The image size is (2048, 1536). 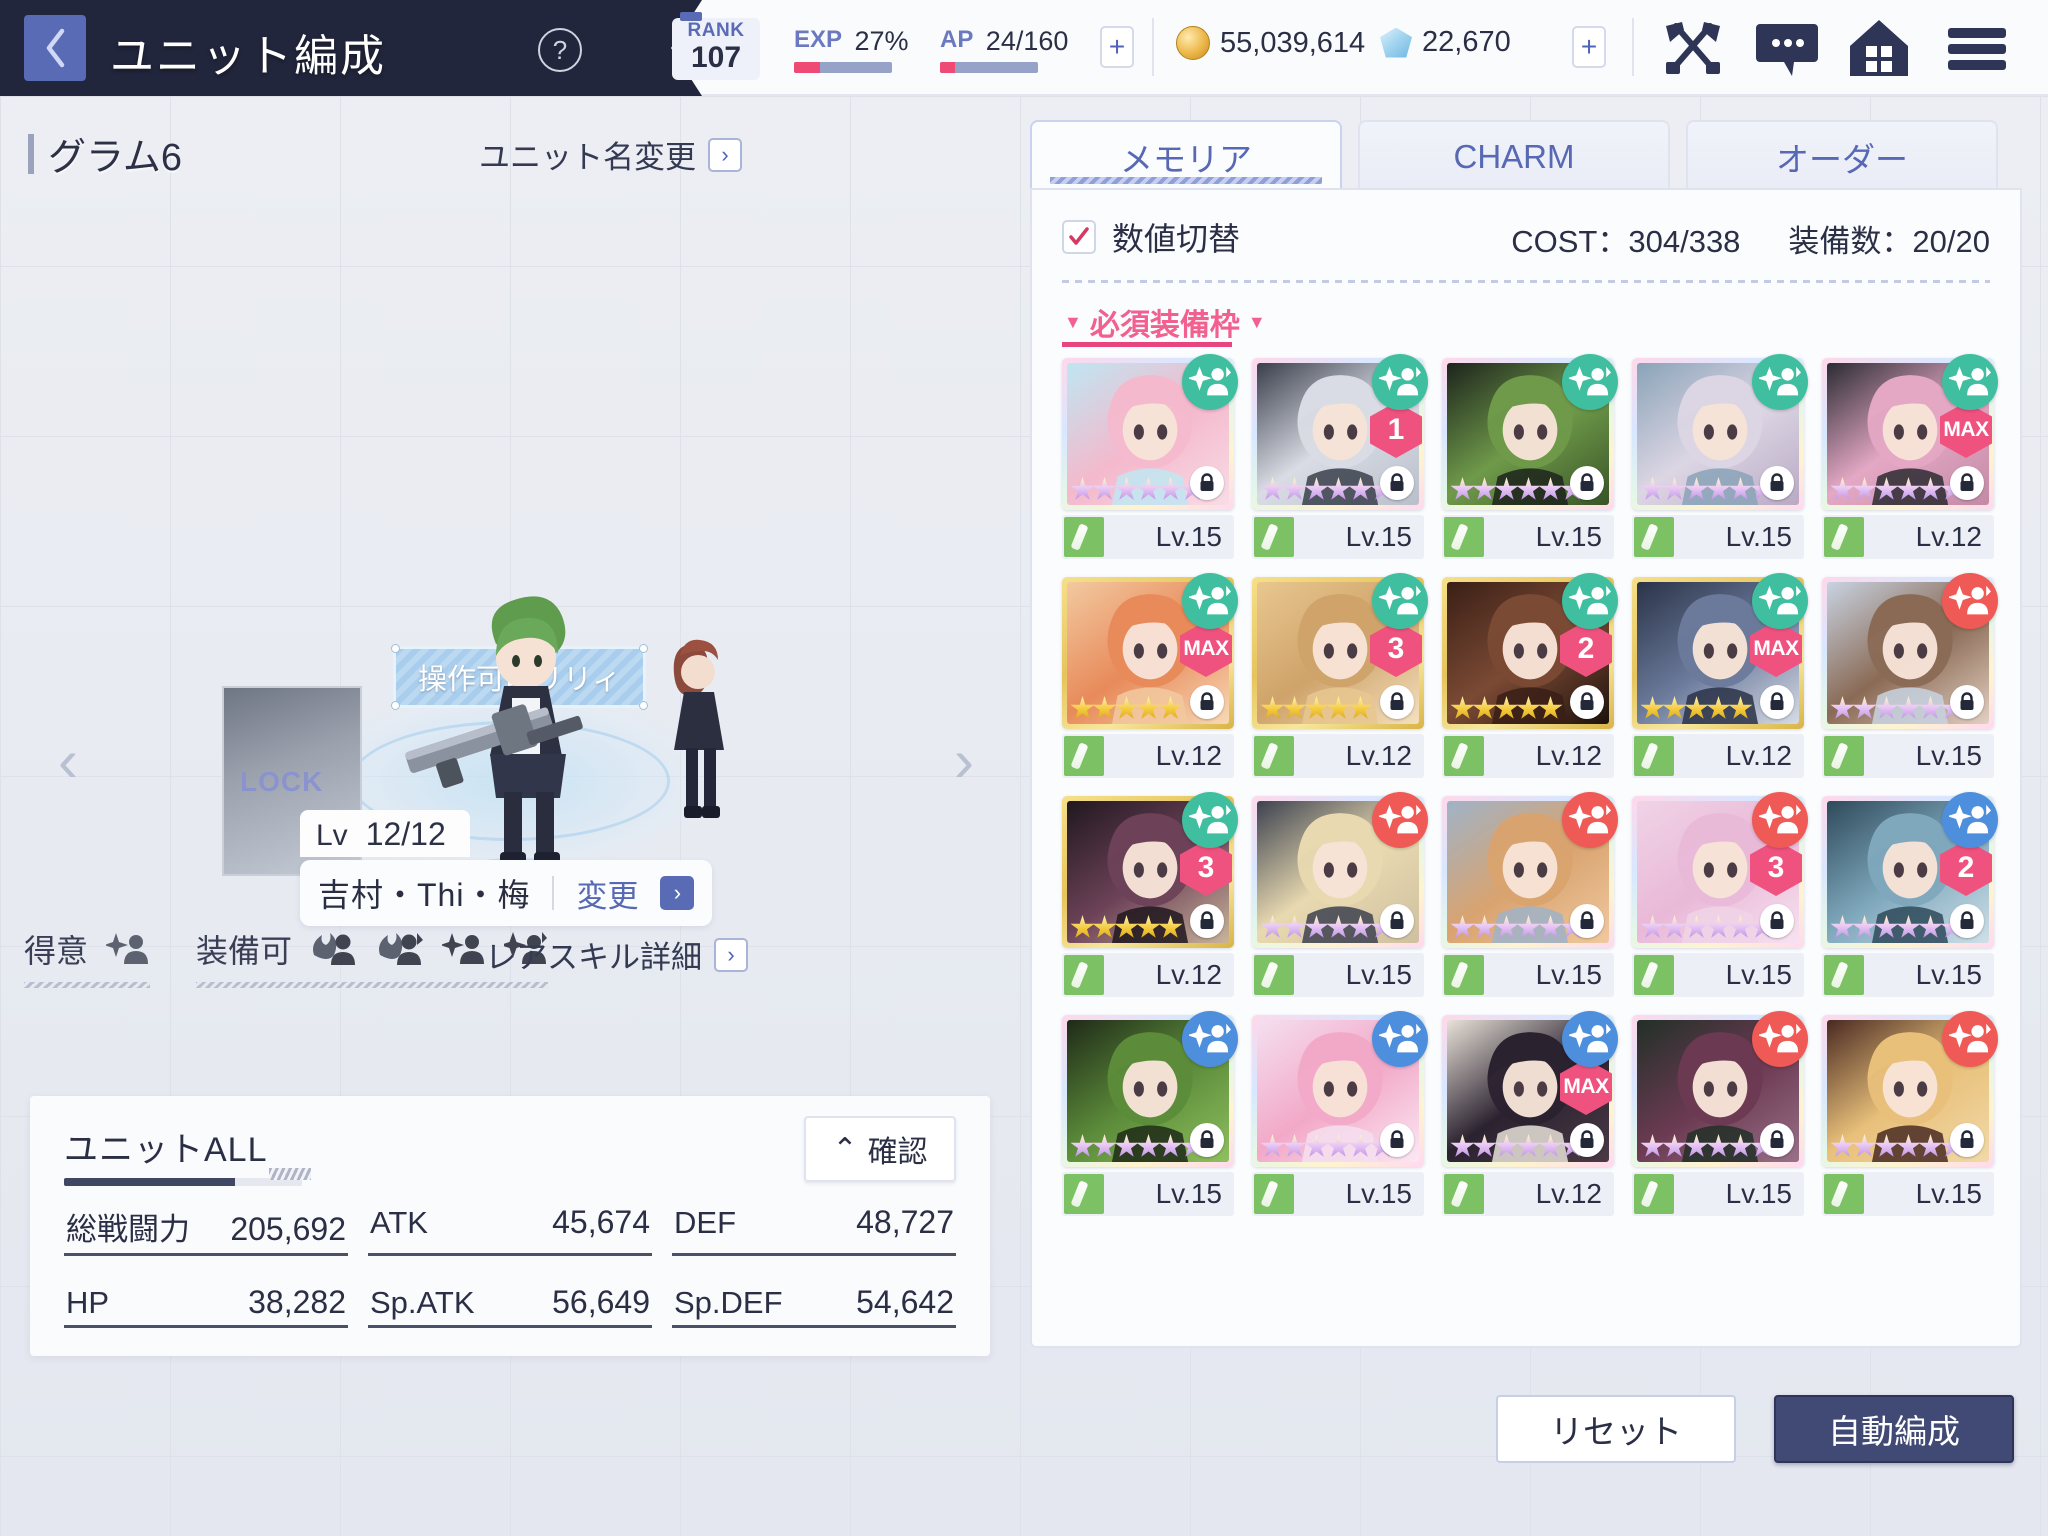 I want to click on chevron-right-icon: ›, so click(x=731, y=954).